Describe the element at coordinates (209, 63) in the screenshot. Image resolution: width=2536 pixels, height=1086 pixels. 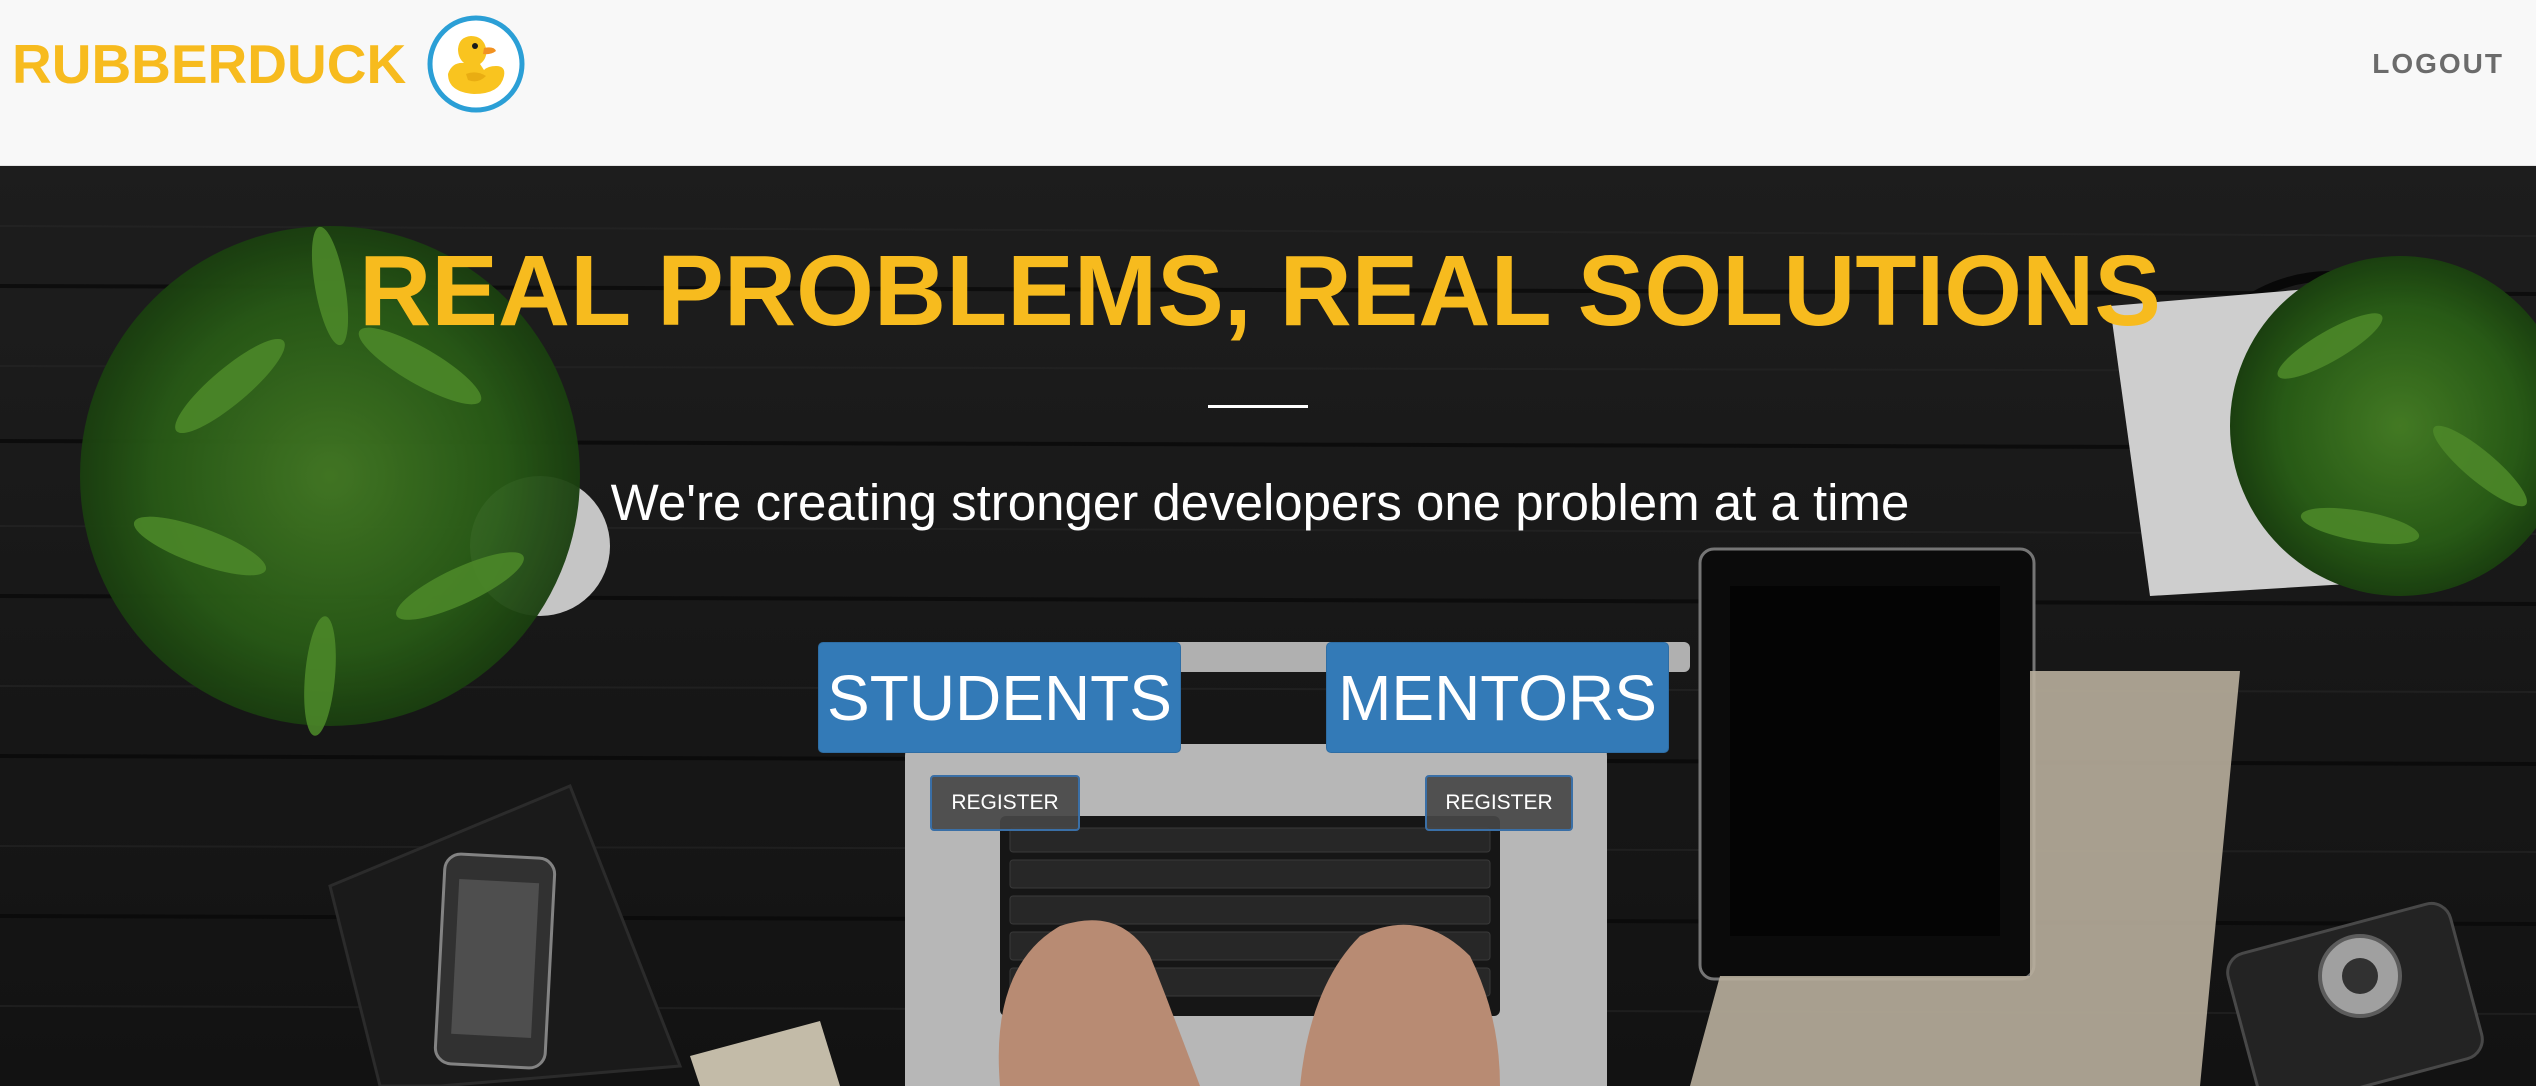
I see `brand-name: RUBBERDUCK` at that location.